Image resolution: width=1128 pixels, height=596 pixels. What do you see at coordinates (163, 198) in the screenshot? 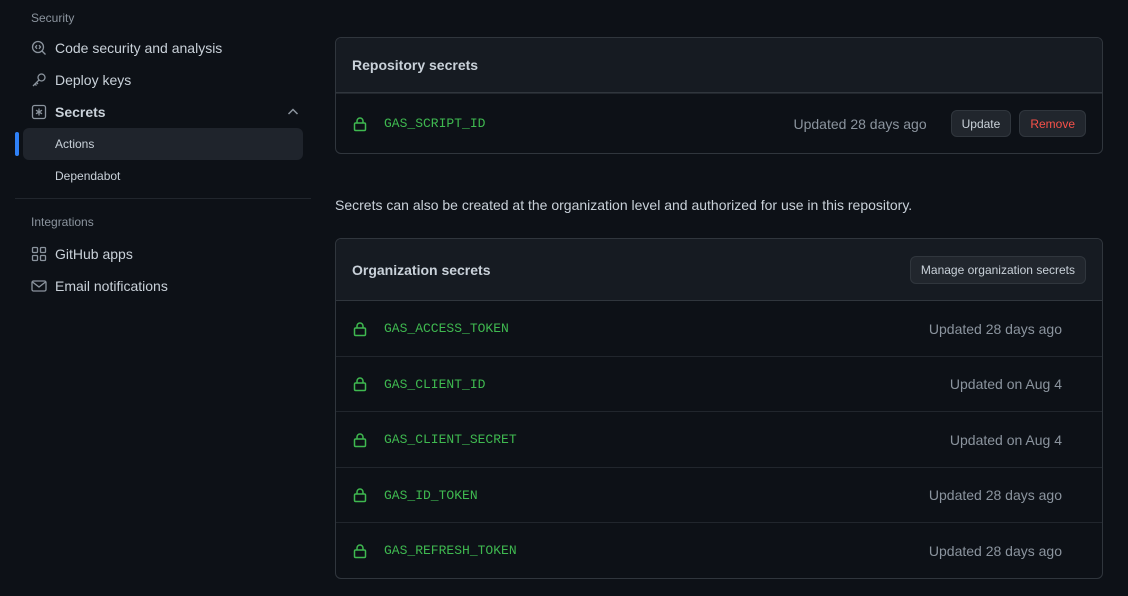
I see `sidebar-divider` at bounding box center [163, 198].